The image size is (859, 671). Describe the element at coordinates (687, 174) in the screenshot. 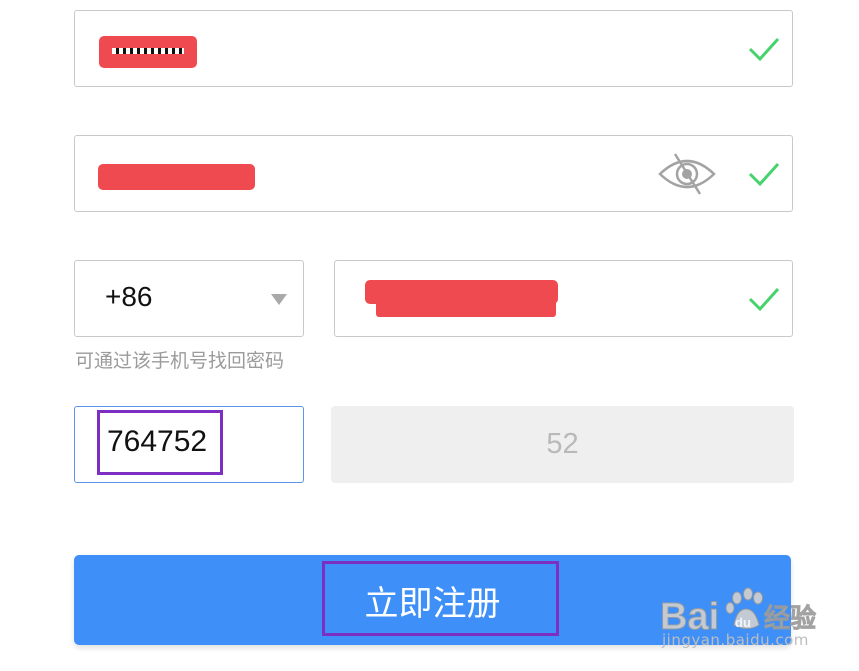

I see `eye-slash-icon` at that location.